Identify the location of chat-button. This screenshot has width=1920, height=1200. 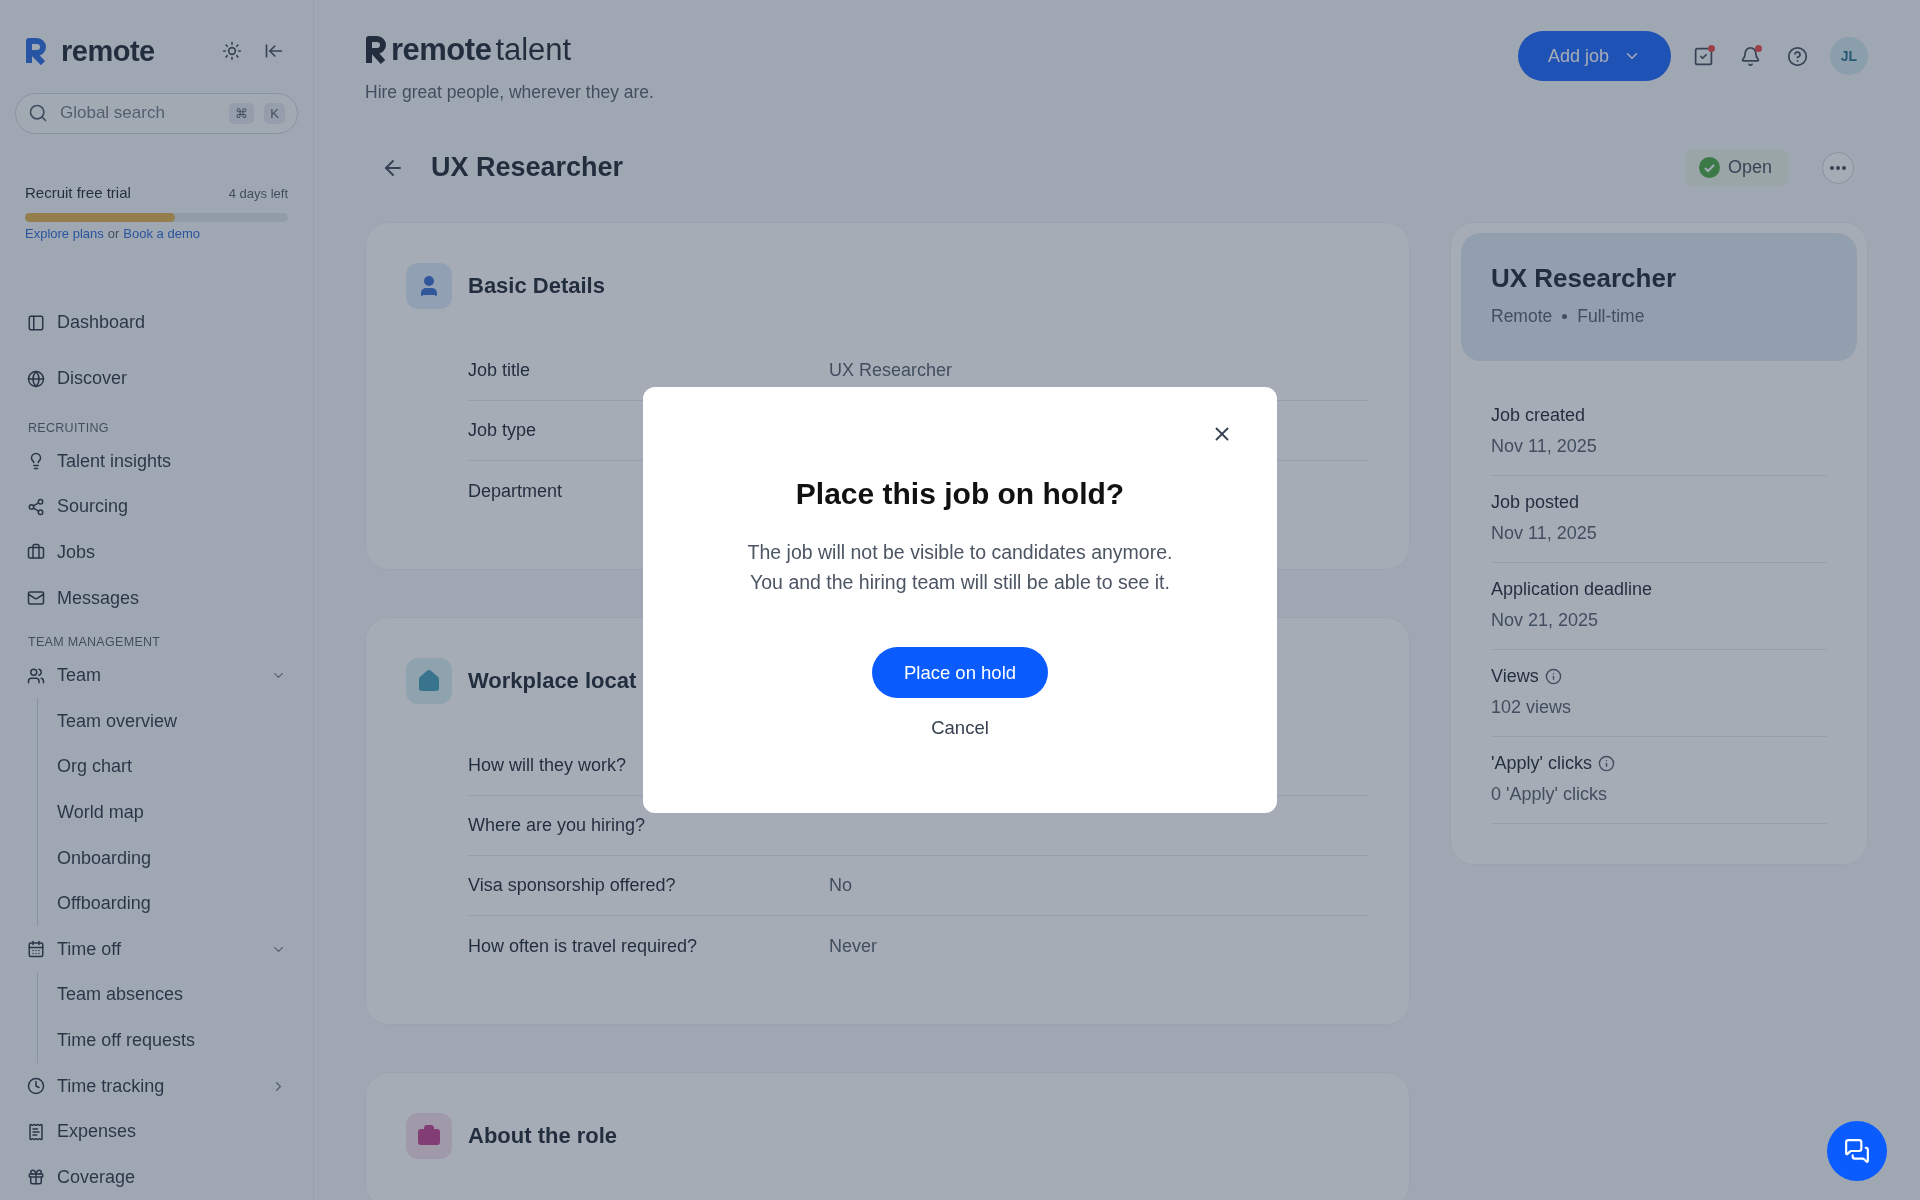
(1857, 1151).